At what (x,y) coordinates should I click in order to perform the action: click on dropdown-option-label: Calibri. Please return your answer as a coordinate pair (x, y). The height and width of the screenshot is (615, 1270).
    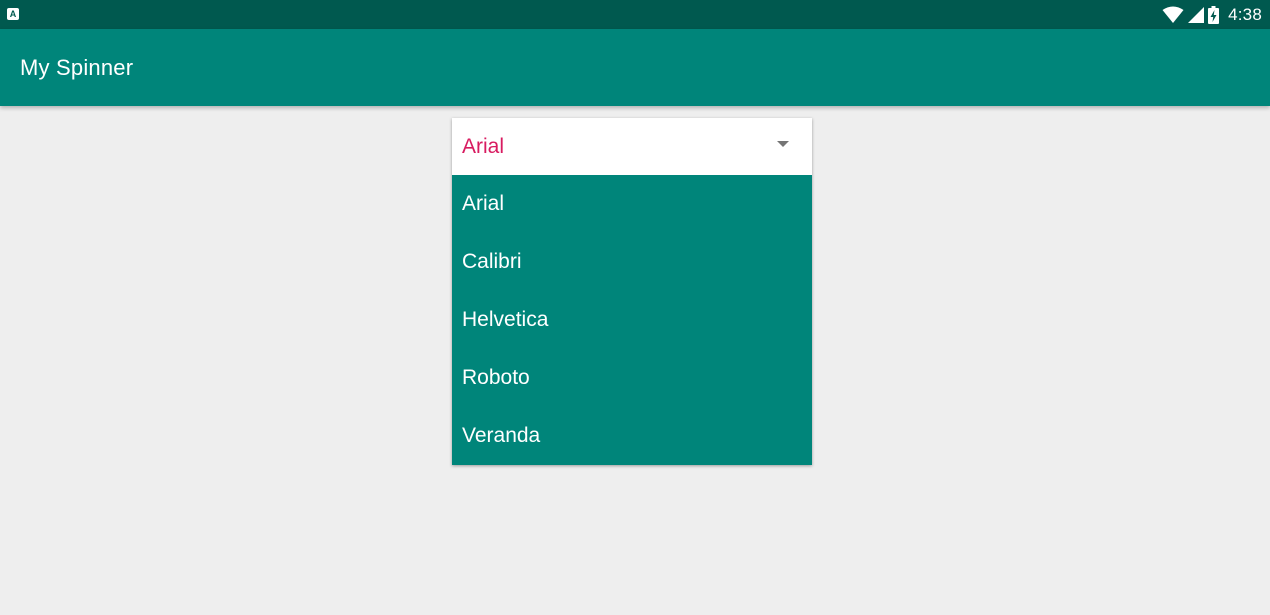
    Looking at the image, I should click on (492, 261).